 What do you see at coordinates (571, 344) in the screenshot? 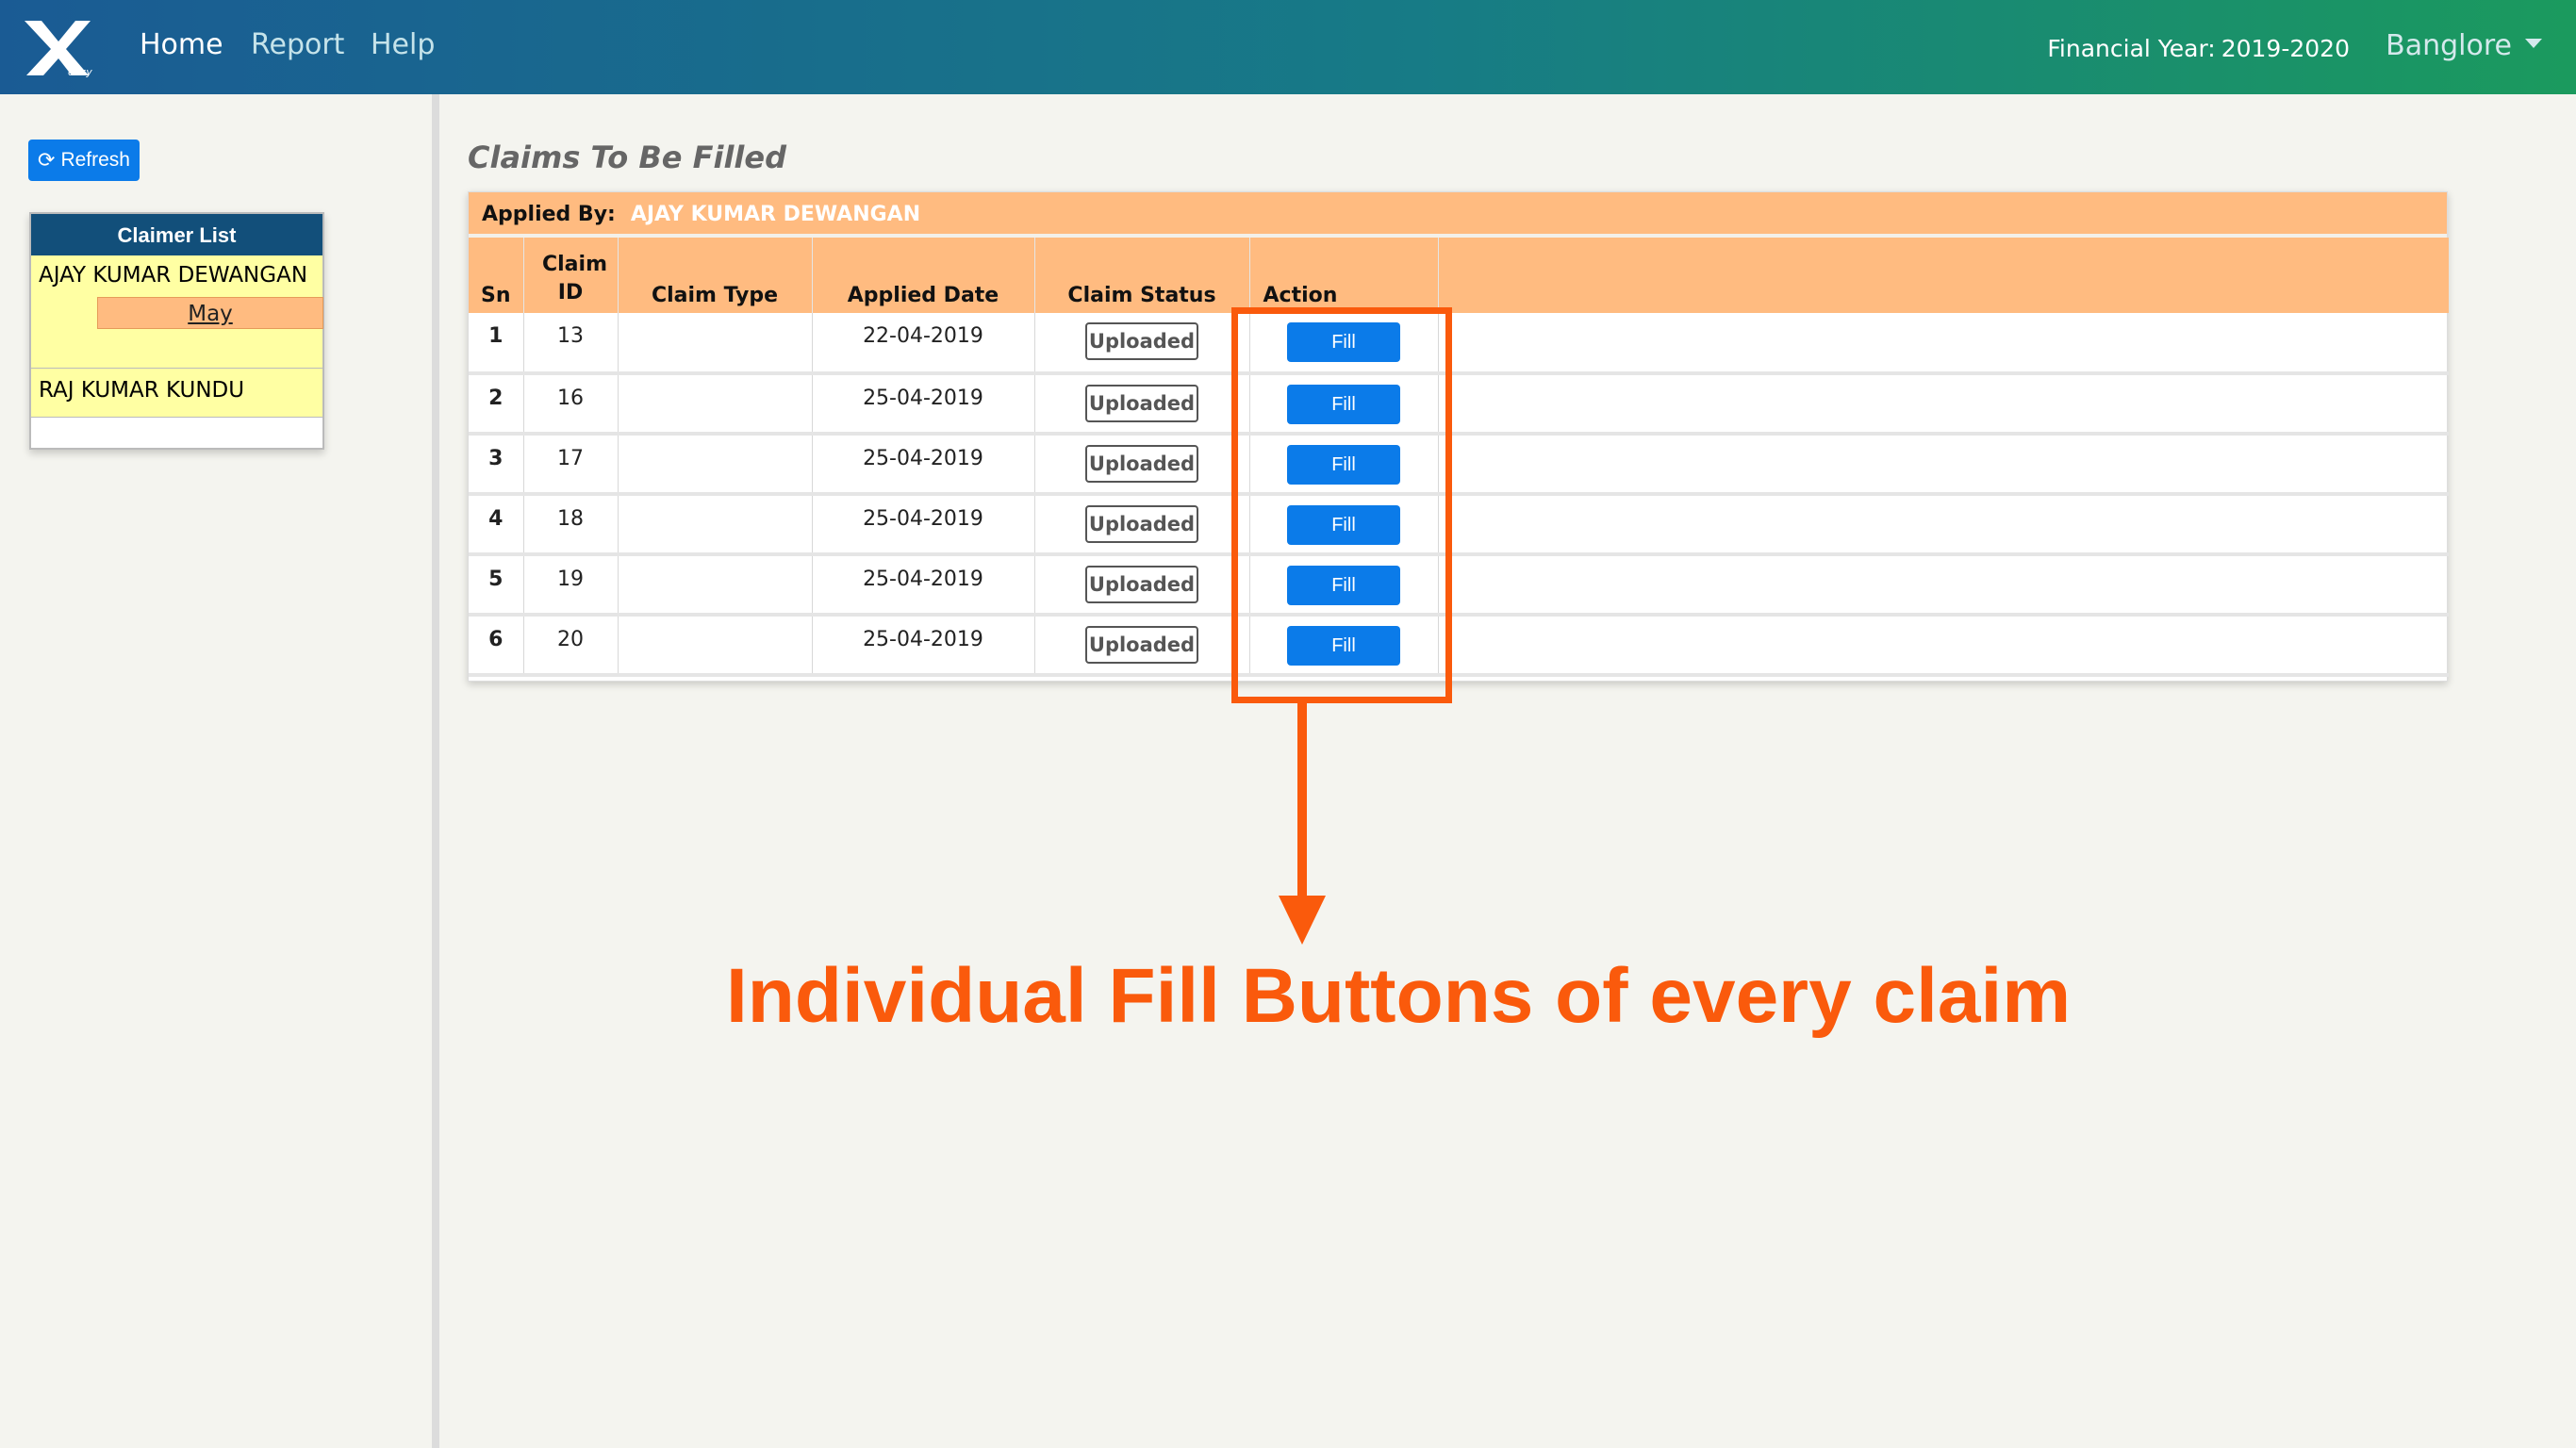
I see `cell-claim-id: 13` at bounding box center [571, 344].